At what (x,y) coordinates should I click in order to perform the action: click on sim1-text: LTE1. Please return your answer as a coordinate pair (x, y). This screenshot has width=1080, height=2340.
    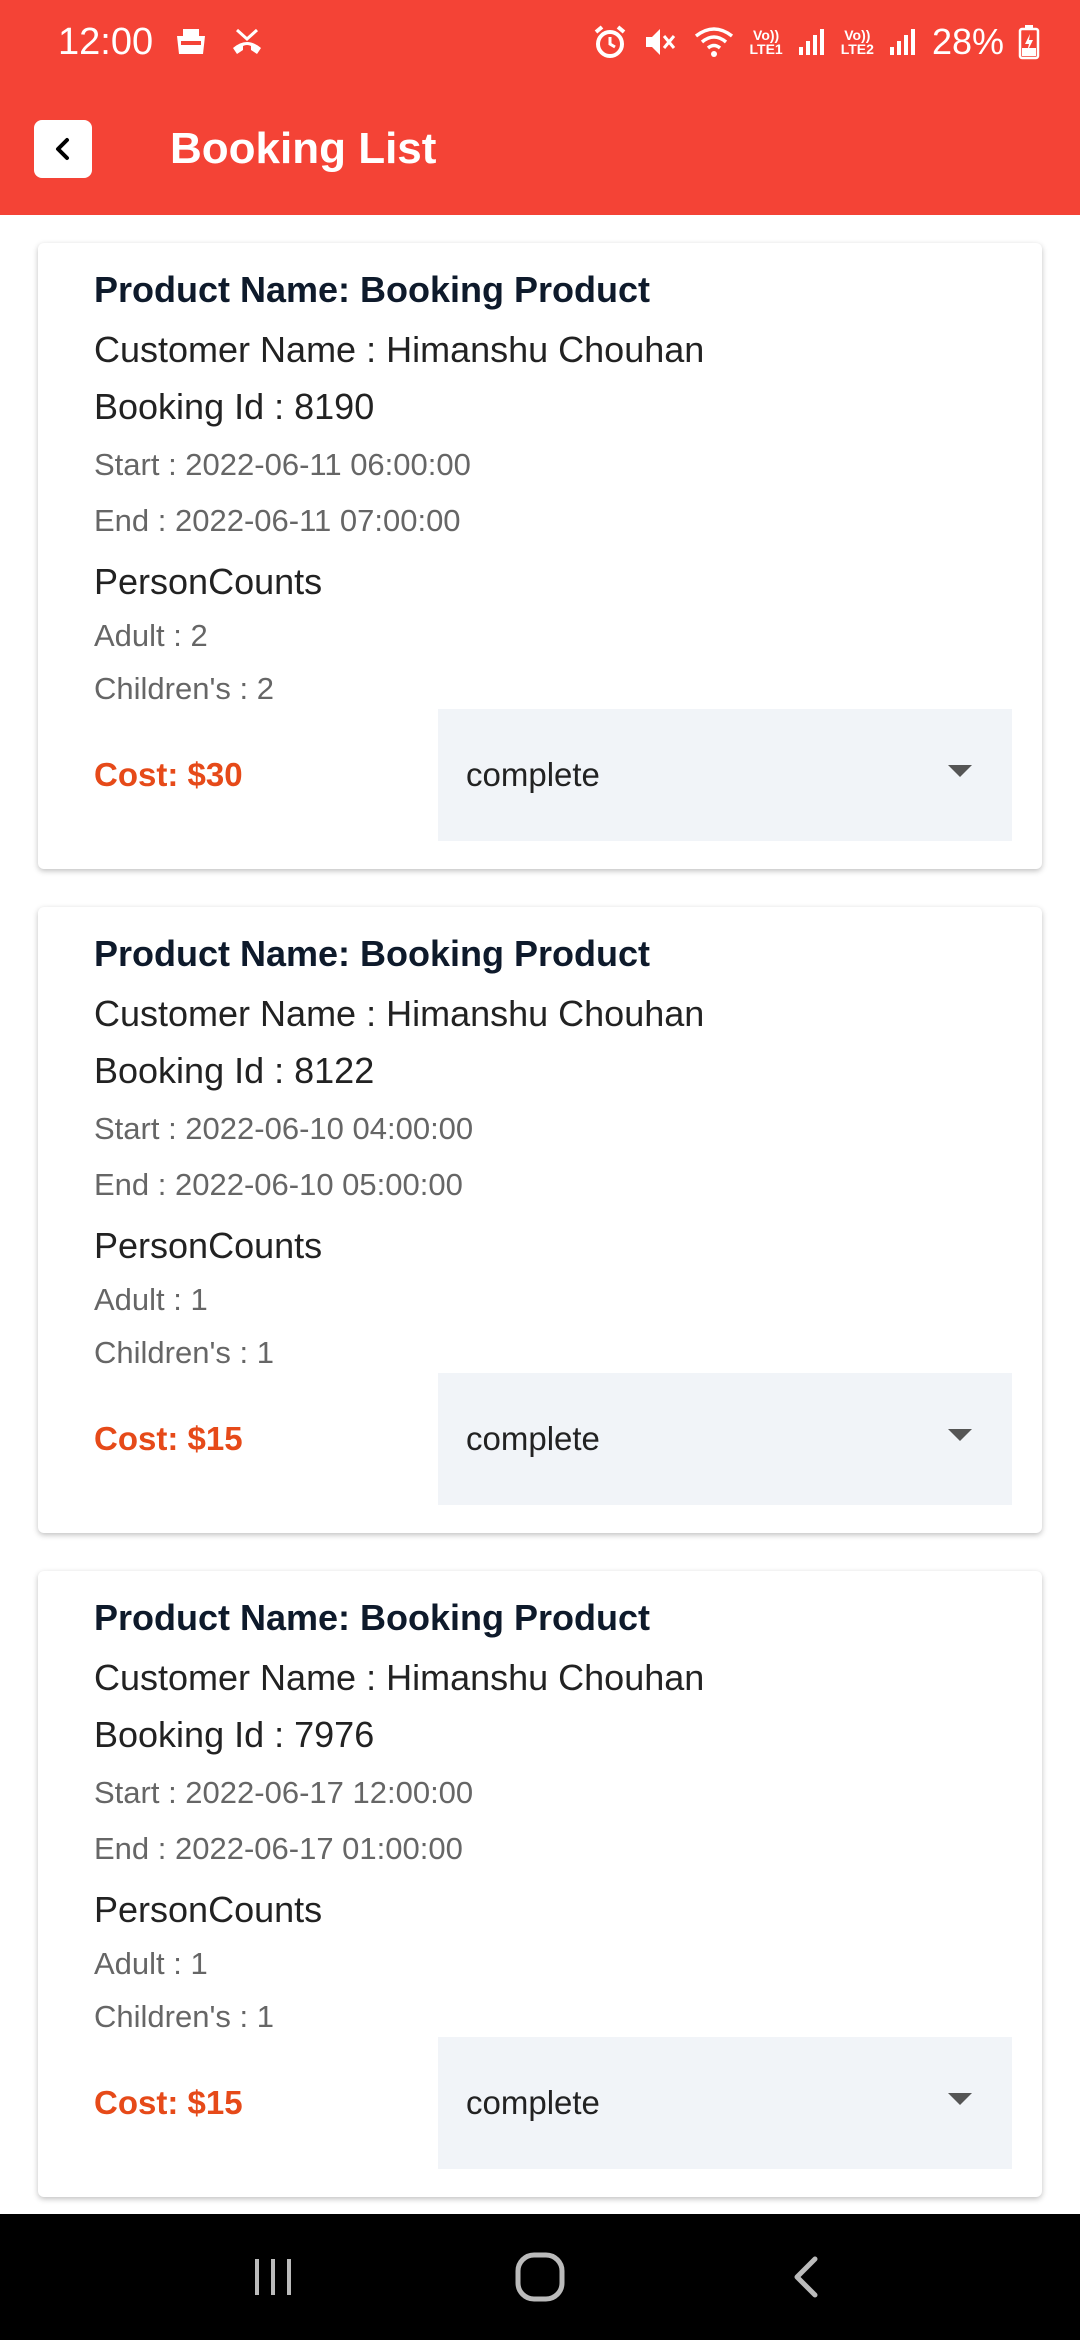
    Looking at the image, I should click on (766, 49).